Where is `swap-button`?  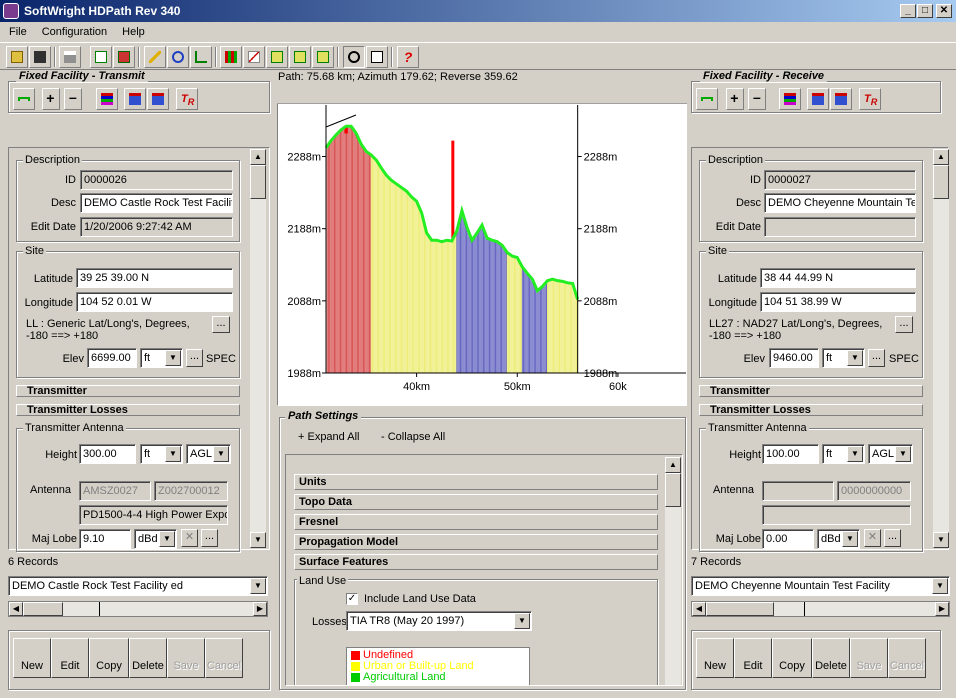
swap-button is located at coordinates (178, 57).